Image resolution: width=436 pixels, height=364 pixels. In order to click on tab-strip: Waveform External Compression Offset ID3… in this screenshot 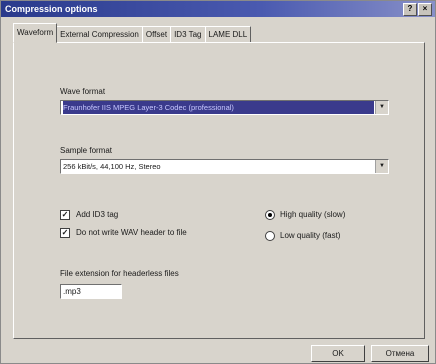, I will do `click(132, 33)`.